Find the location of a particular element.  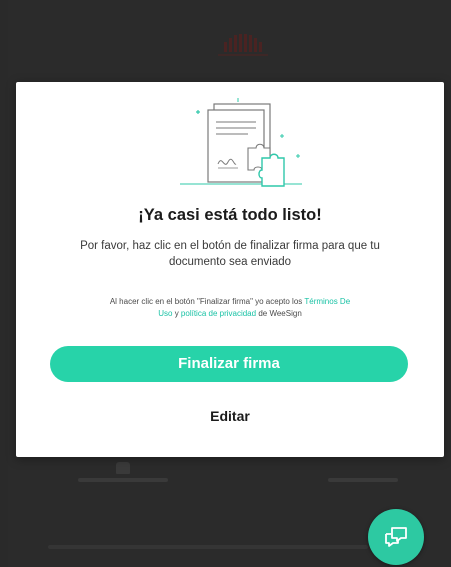

modal-title: ¡Ya casi está todo listo! is located at coordinates (230, 215).